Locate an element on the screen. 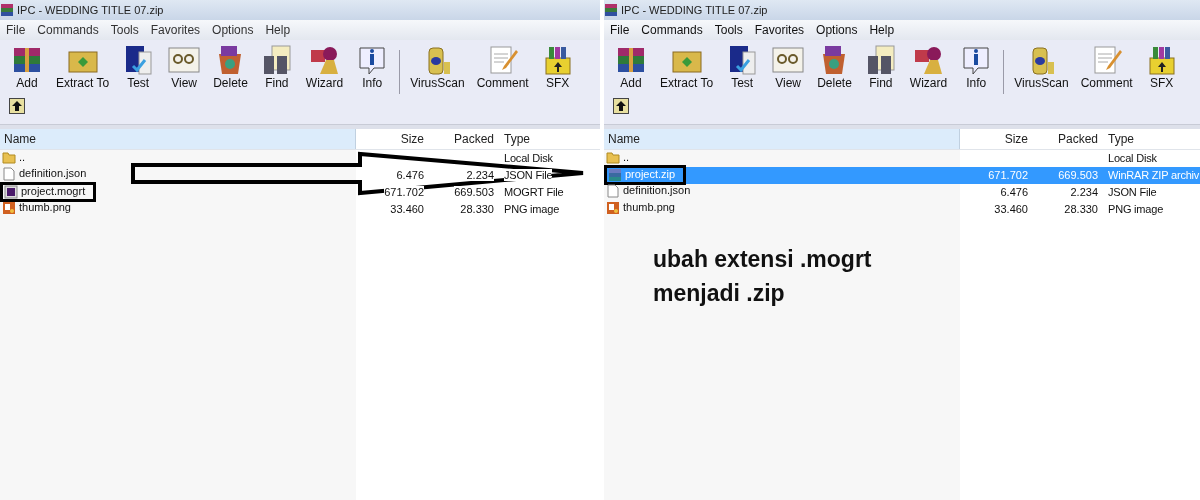  type-cell: WinRAR ZIP archiv is located at coordinates (1154, 175).